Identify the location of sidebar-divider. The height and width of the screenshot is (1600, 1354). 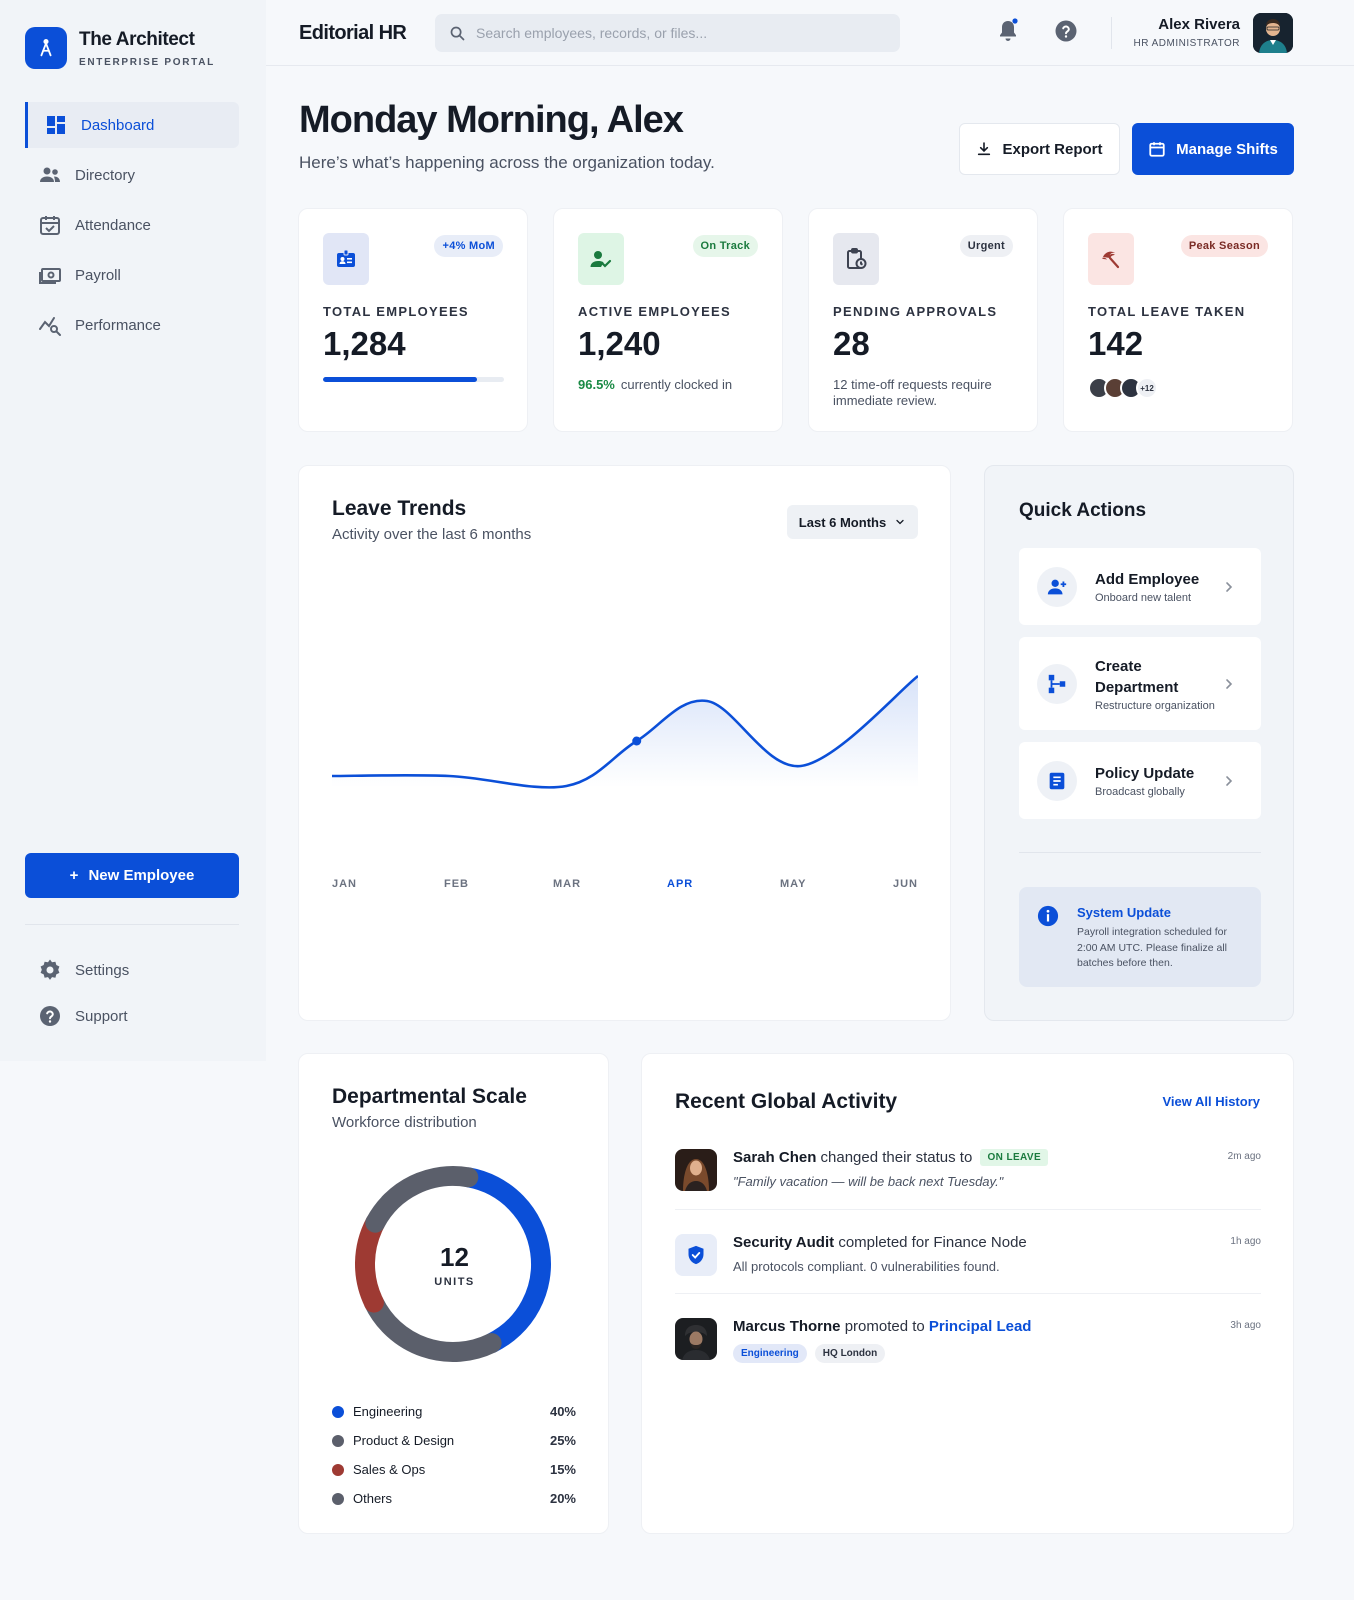
(132, 924).